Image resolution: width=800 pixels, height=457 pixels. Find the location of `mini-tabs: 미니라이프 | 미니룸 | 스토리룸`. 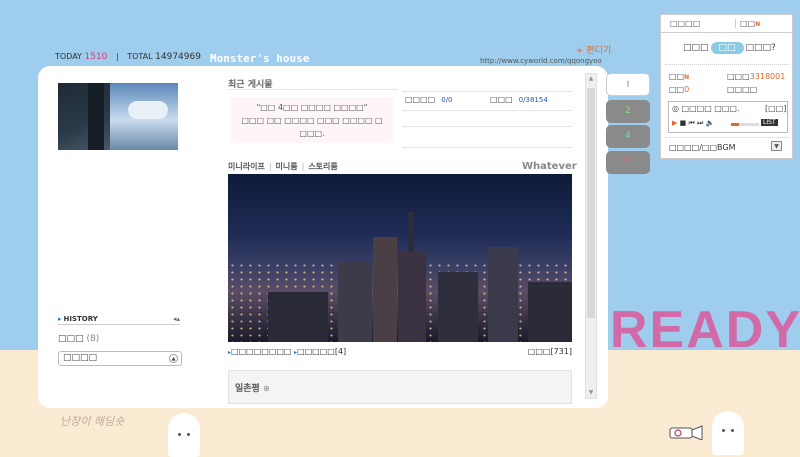

mini-tabs: 미니라이프 | 미니룸 | 스토리룸 is located at coordinates (283, 166).